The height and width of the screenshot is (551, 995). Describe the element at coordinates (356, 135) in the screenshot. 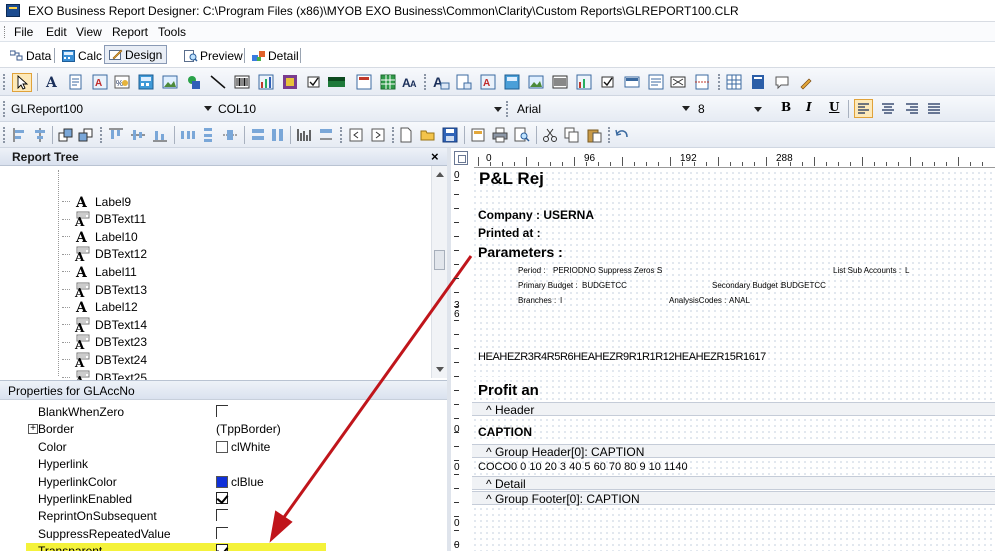

I see `nudge-left-icon` at that location.